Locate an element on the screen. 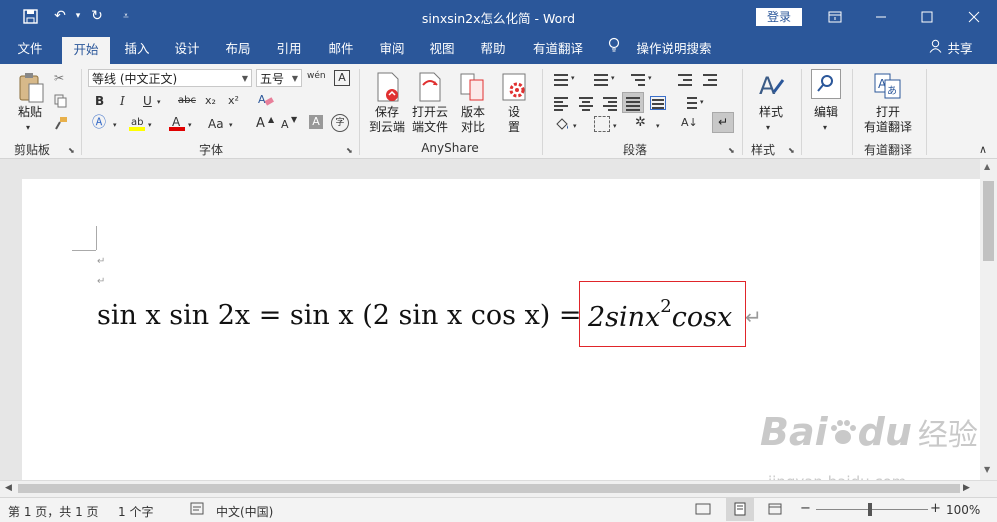 Image resolution: width=997 pixels, height=522 pixels. asian-layout-icon: ✲ is located at coordinates (640, 123).